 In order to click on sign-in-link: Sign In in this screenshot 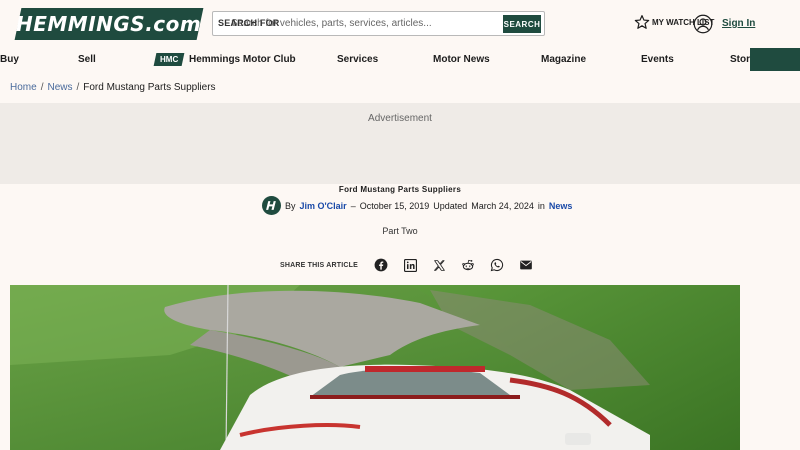, I will do `click(738, 23)`.